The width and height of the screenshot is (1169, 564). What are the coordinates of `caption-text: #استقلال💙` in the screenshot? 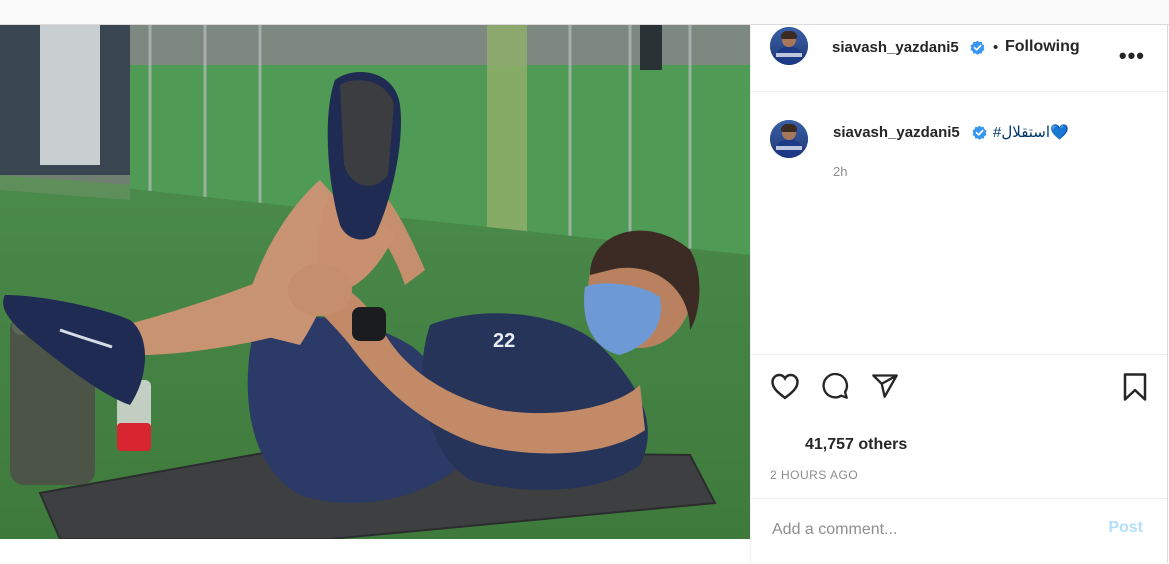 It's located at (1031, 132).